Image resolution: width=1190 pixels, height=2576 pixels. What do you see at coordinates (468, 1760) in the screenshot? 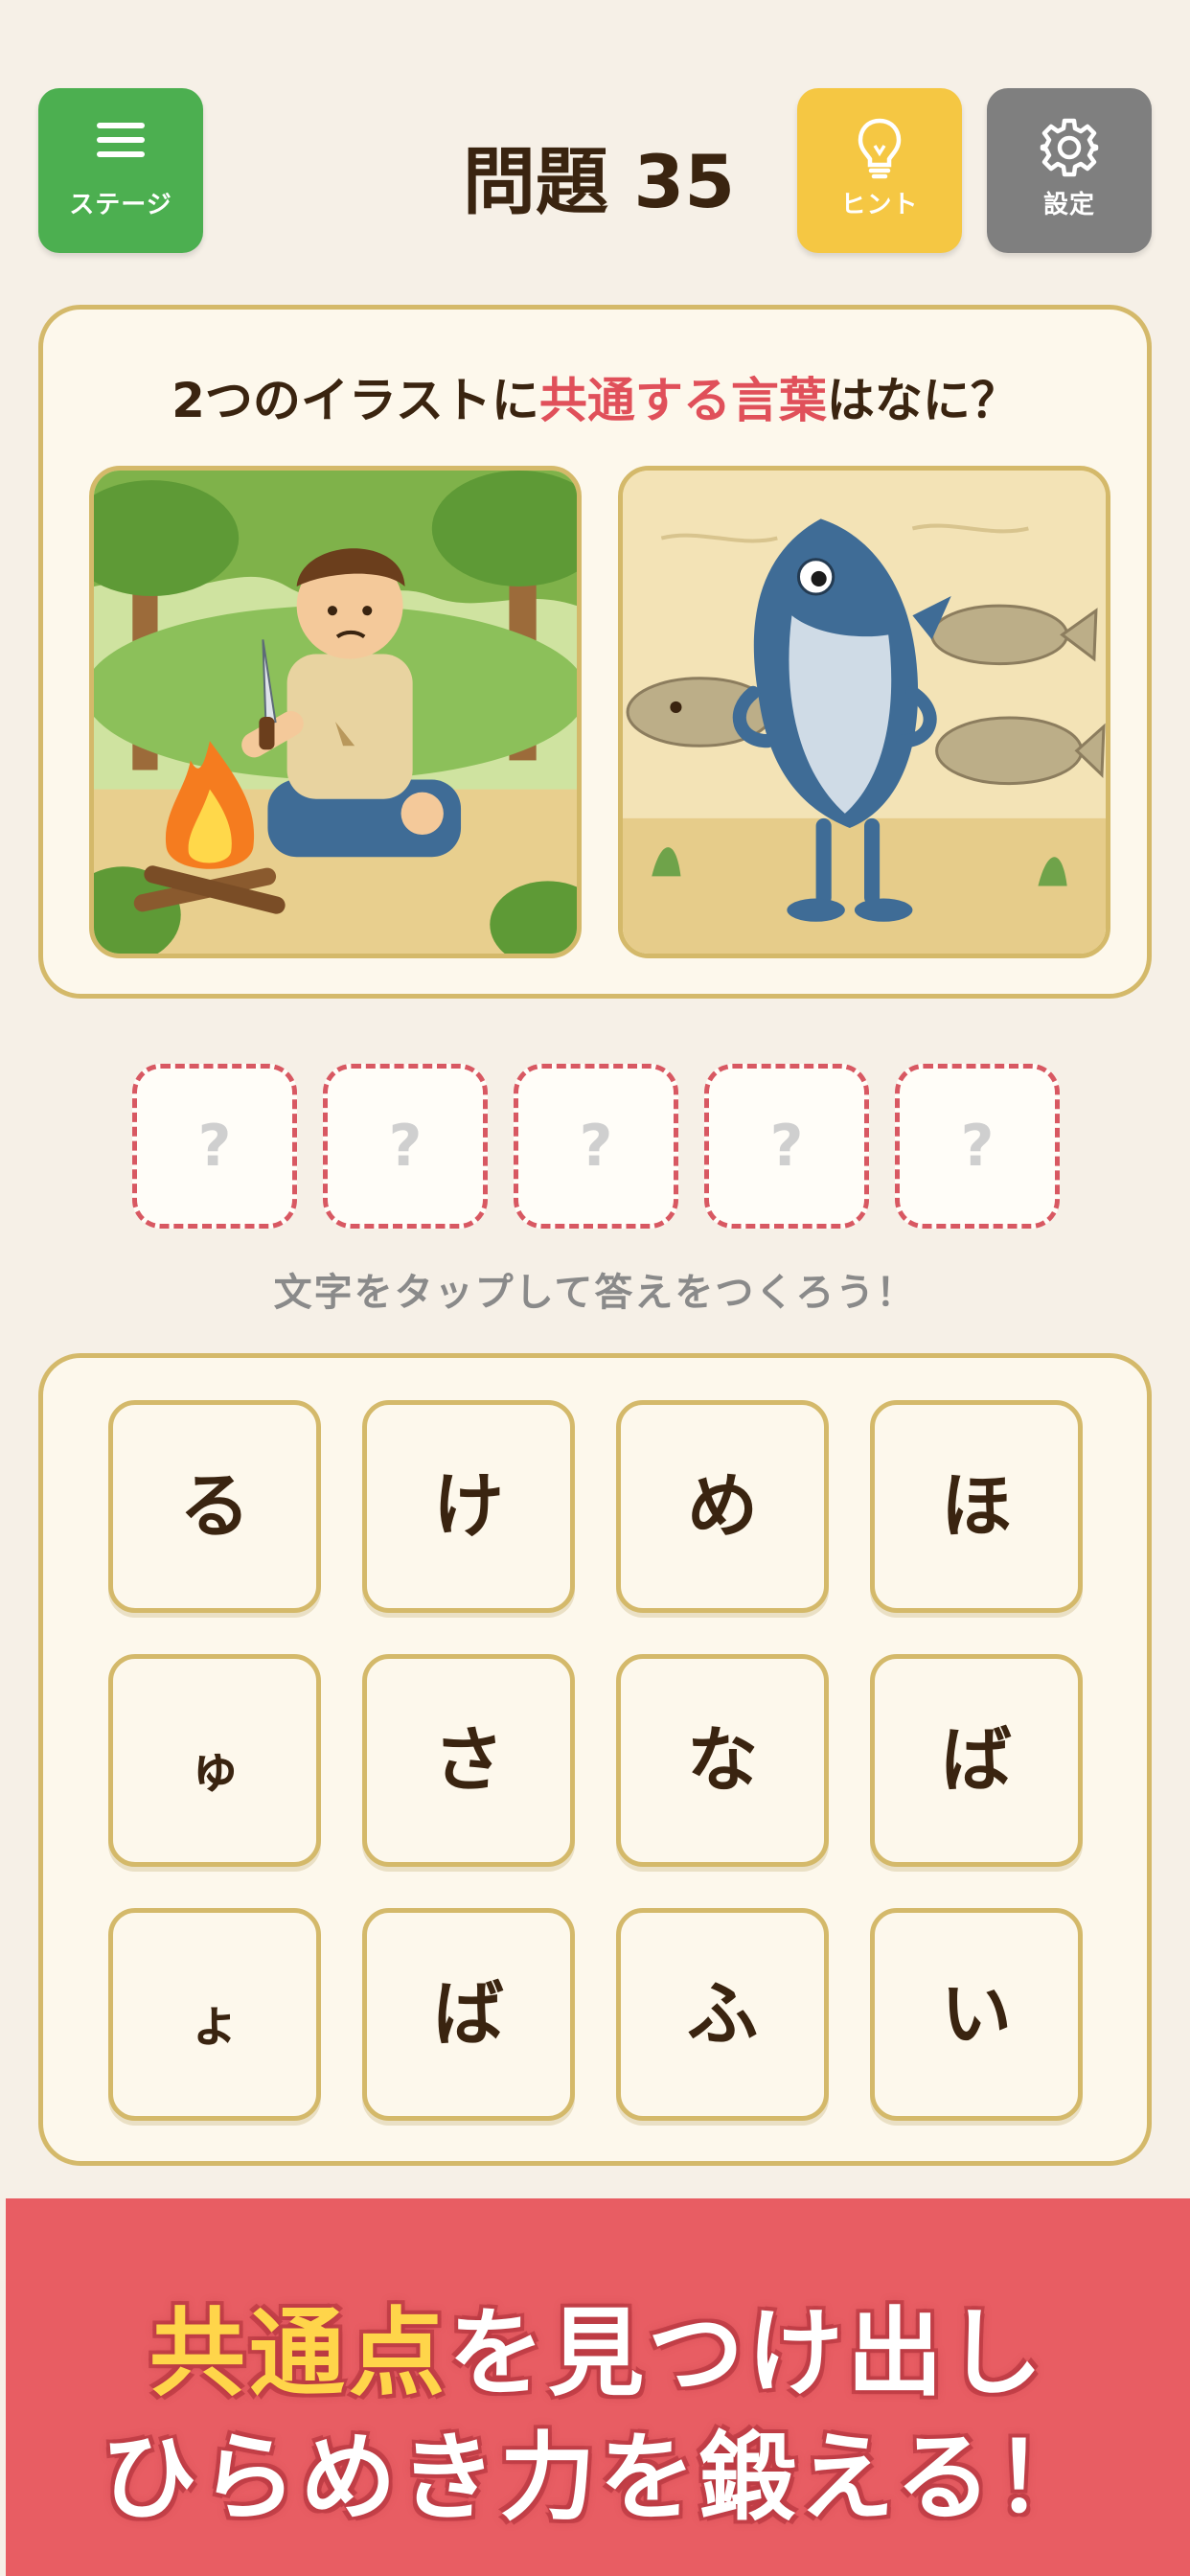
I see `letter-tile: さ` at bounding box center [468, 1760].